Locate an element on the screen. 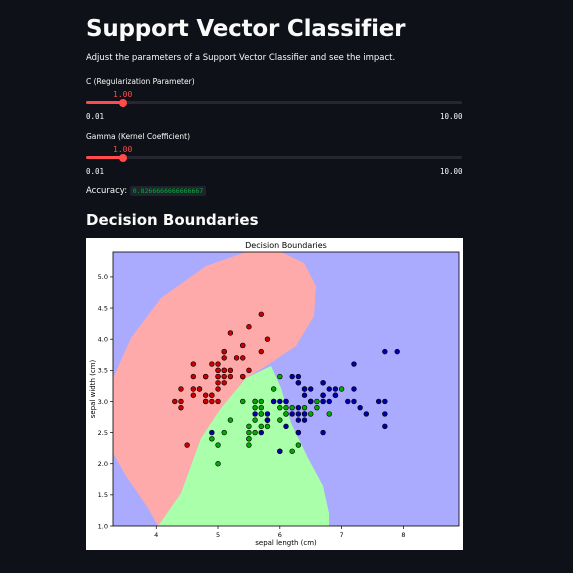 This screenshot has height=573, width=573. x-tick-label: 4 is located at coordinates (156, 535).